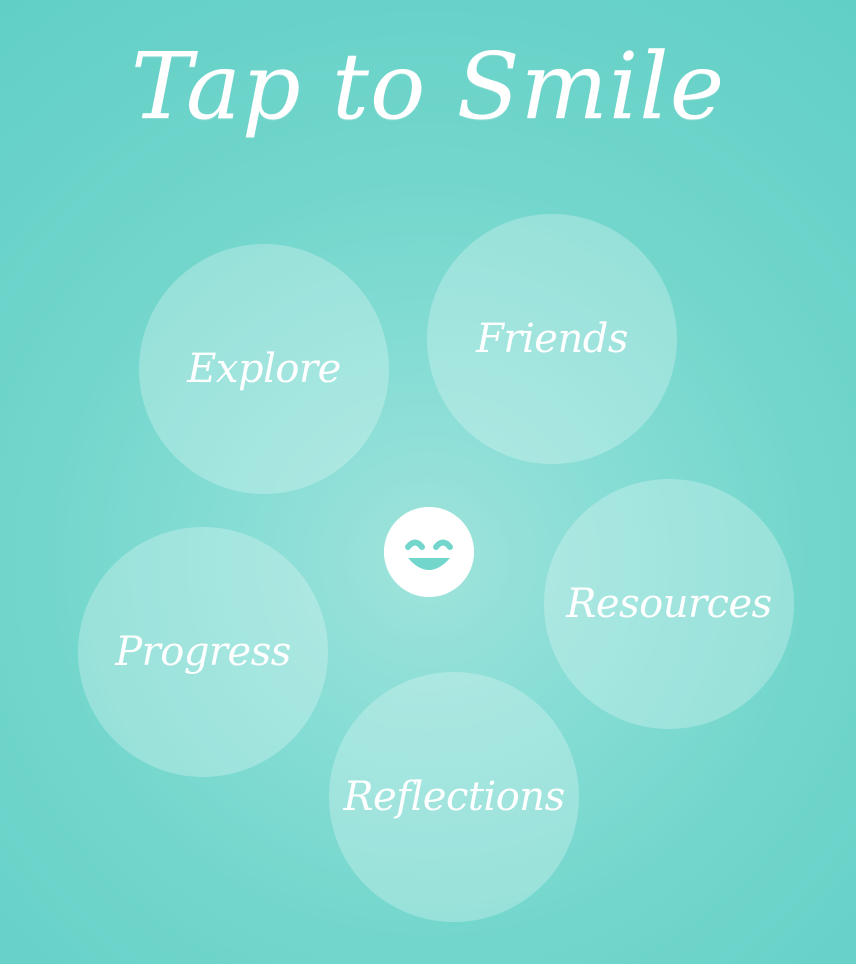  I want to click on reflections-label: Reflections, so click(454, 797).